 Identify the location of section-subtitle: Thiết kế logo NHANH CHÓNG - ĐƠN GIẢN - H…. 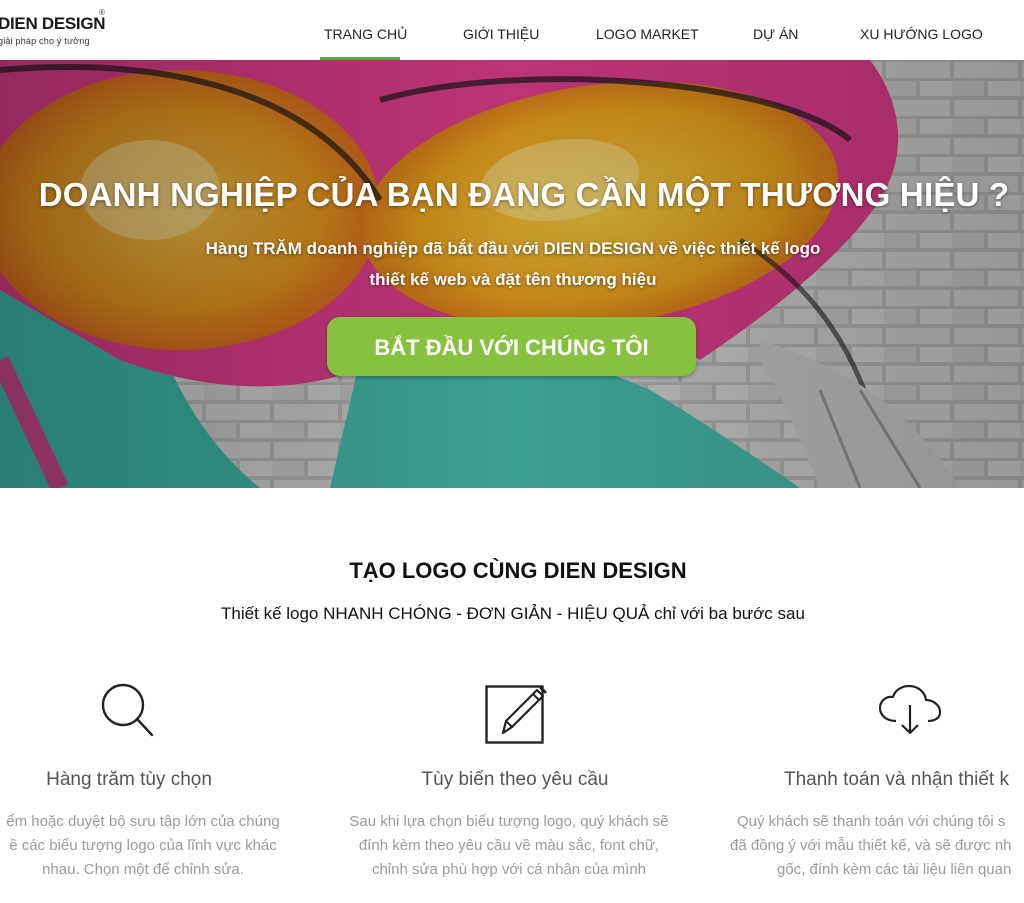
(513, 613).